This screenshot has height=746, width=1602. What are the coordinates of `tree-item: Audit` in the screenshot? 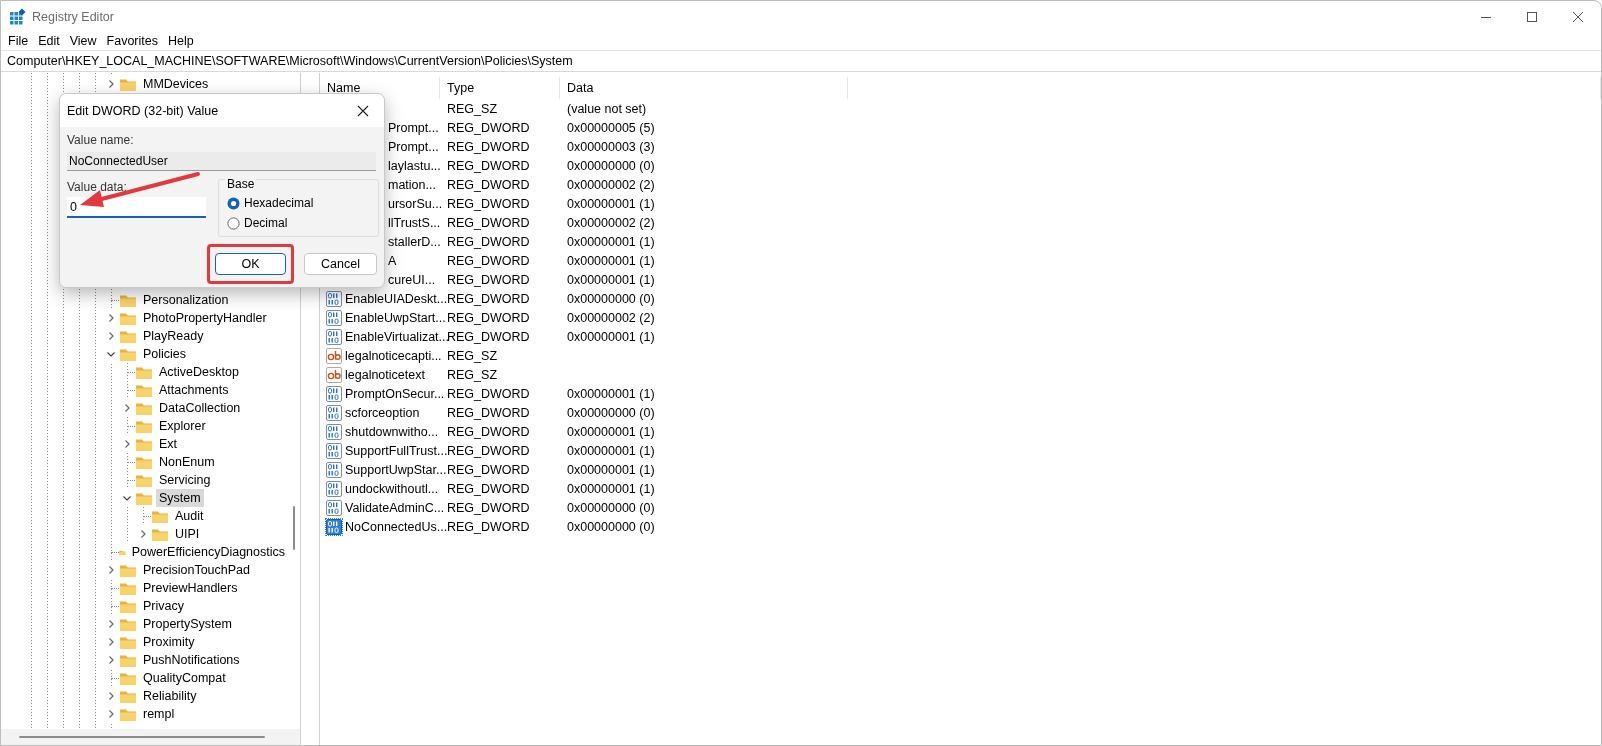 It's located at (189, 516).